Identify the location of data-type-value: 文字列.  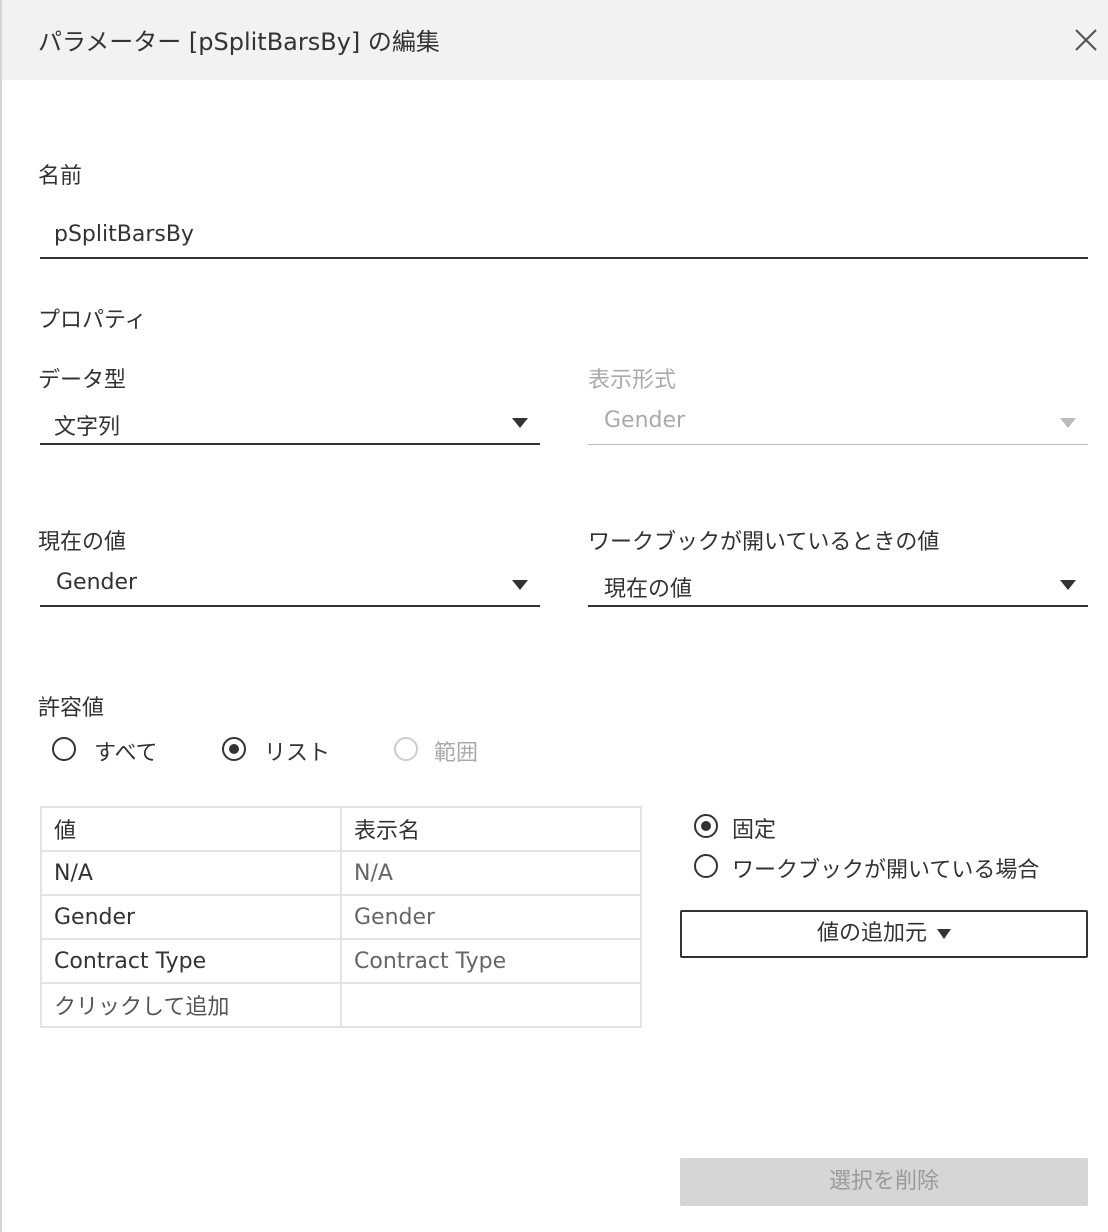
(87, 427).